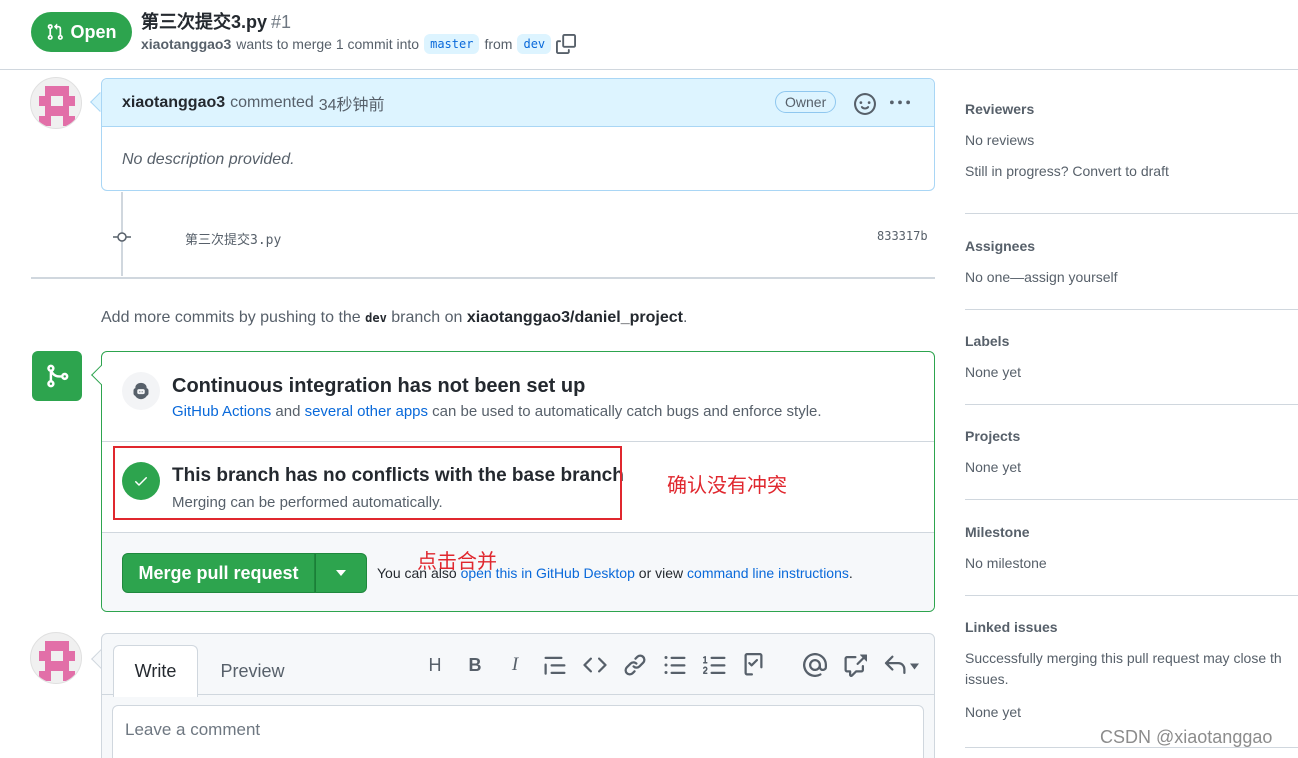 This screenshot has width=1298, height=758. I want to click on sidebar-linked-title: Linked issues, so click(1131, 627).